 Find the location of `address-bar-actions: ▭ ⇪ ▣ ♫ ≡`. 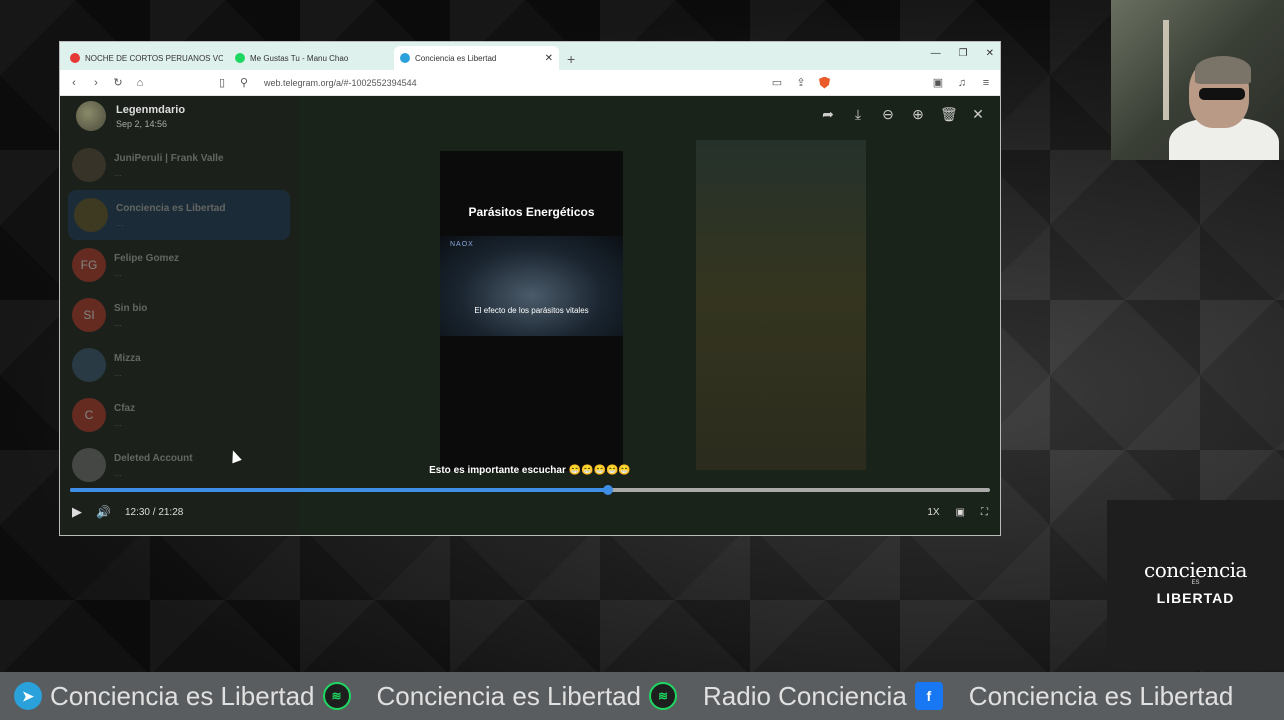

address-bar-actions: ▭ ⇪ ▣ ♫ ≡ is located at coordinates (881, 82).